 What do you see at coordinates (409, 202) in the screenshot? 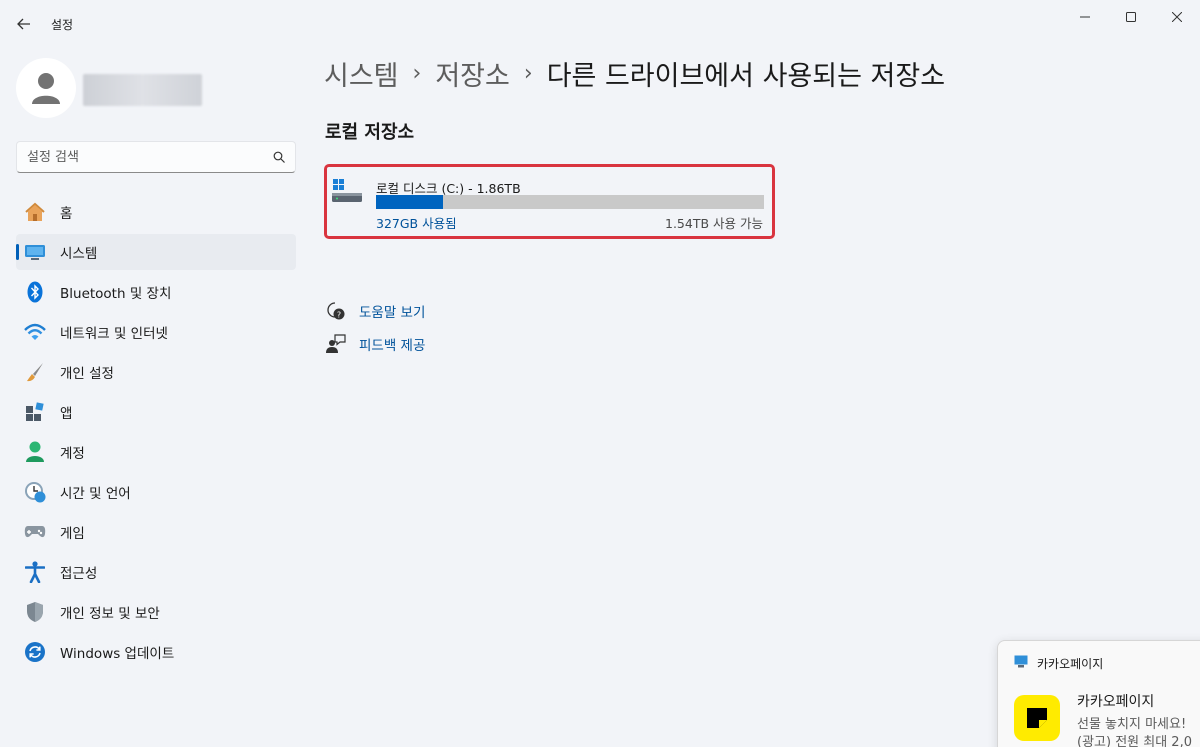
I see `usage-bar-fill` at bounding box center [409, 202].